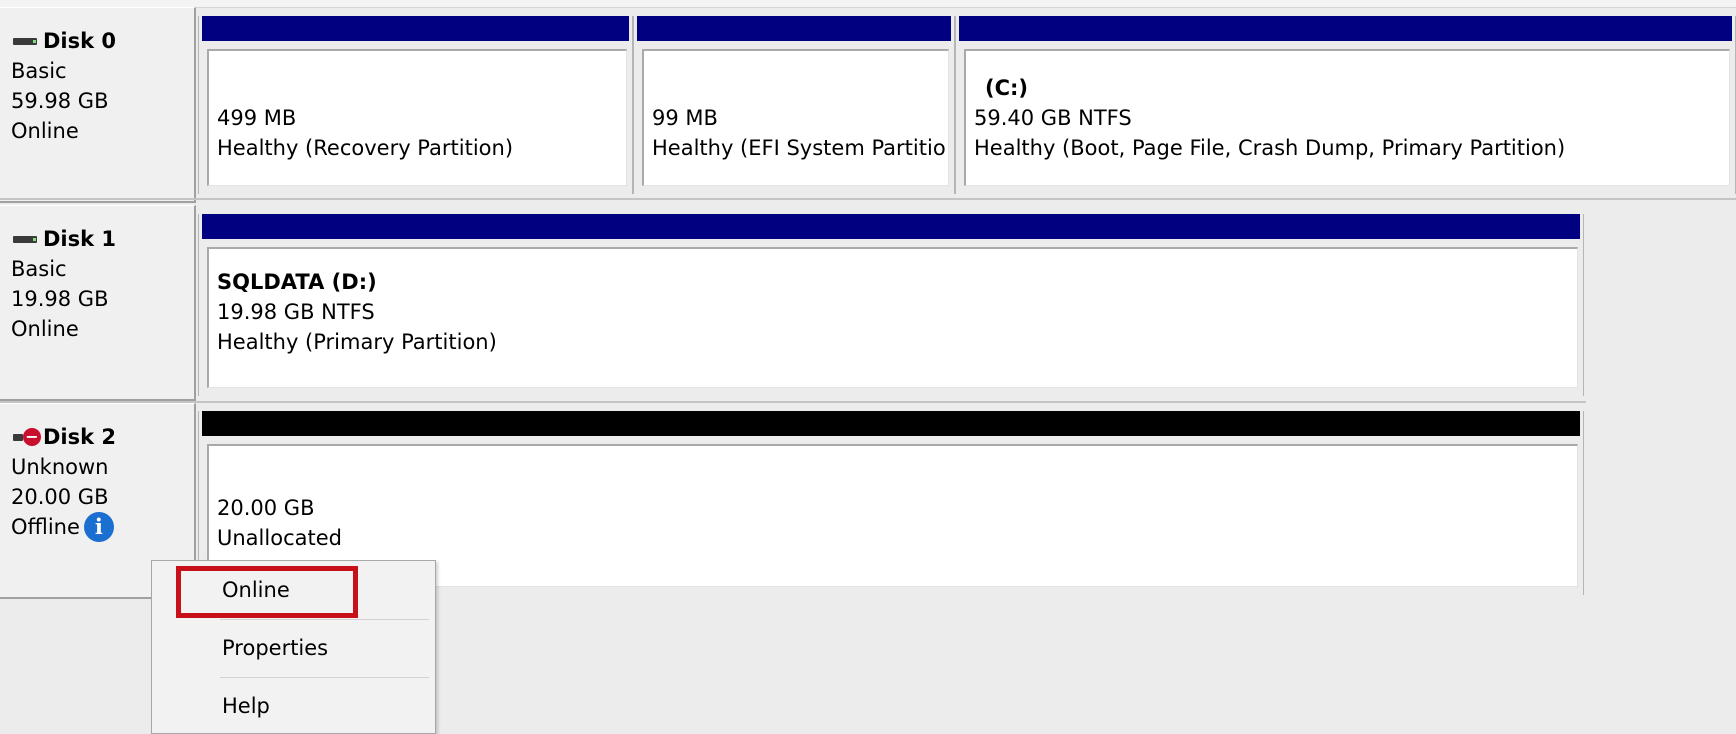 Image resolution: width=1736 pixels, height=734 pixels. What do you see at coordinates (98, 527) in the screenshot?
I see `info-icon: i` at bounding box center [98, 527].